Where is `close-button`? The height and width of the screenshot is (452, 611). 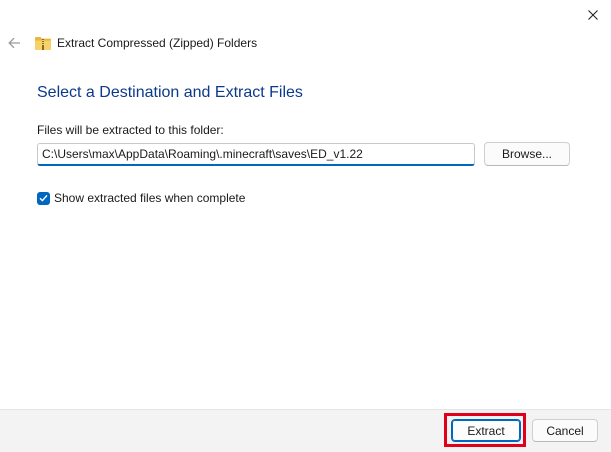 close-button is located at coordinates (593, 15).